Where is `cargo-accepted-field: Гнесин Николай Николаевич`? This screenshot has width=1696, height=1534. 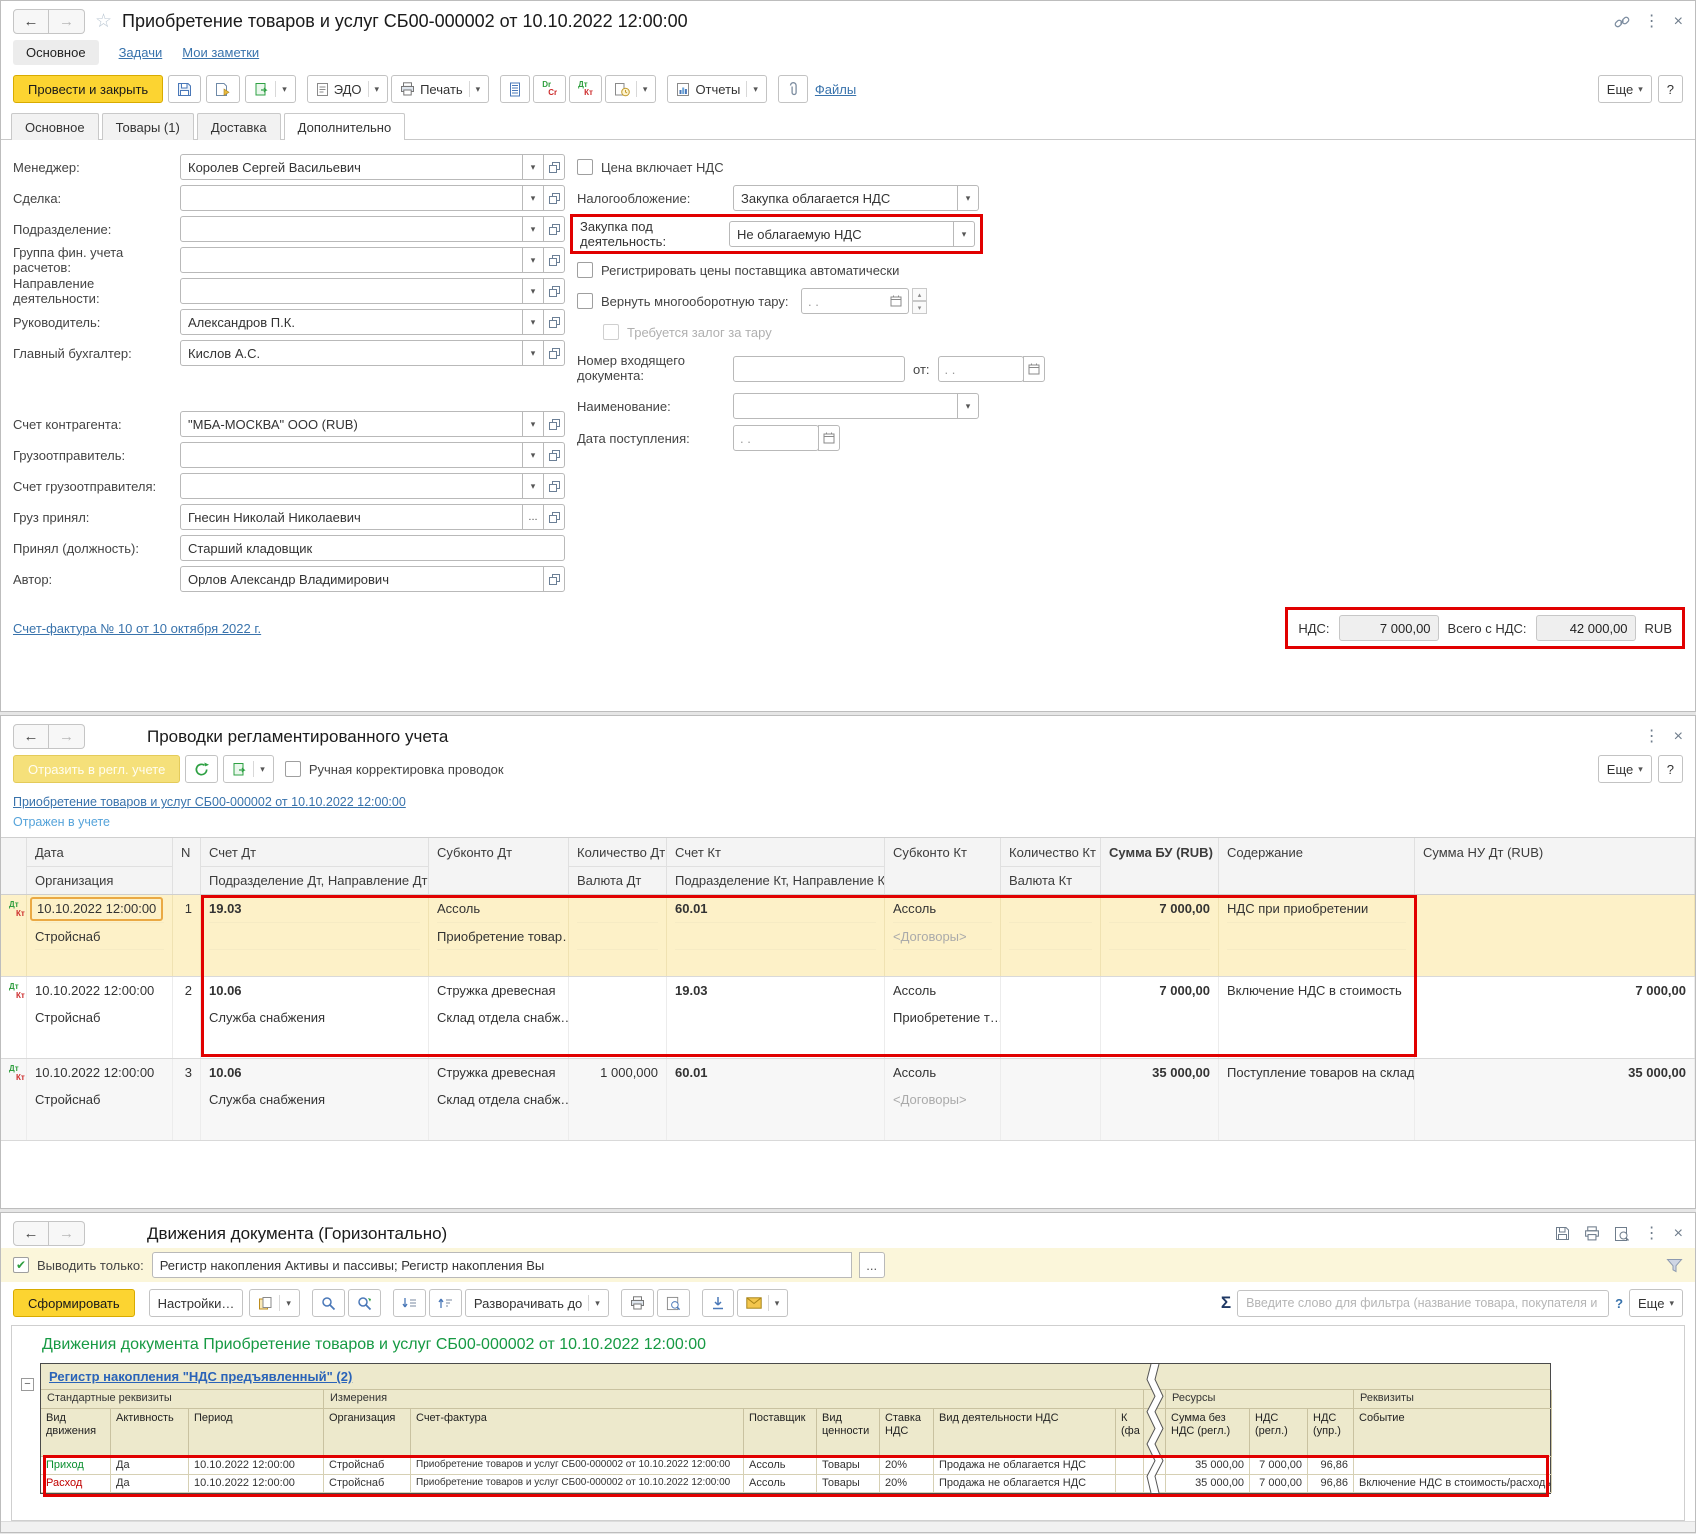 cargo-accepted-field: Гнесин Николай Николаевич is located at coordinates (351, 517).